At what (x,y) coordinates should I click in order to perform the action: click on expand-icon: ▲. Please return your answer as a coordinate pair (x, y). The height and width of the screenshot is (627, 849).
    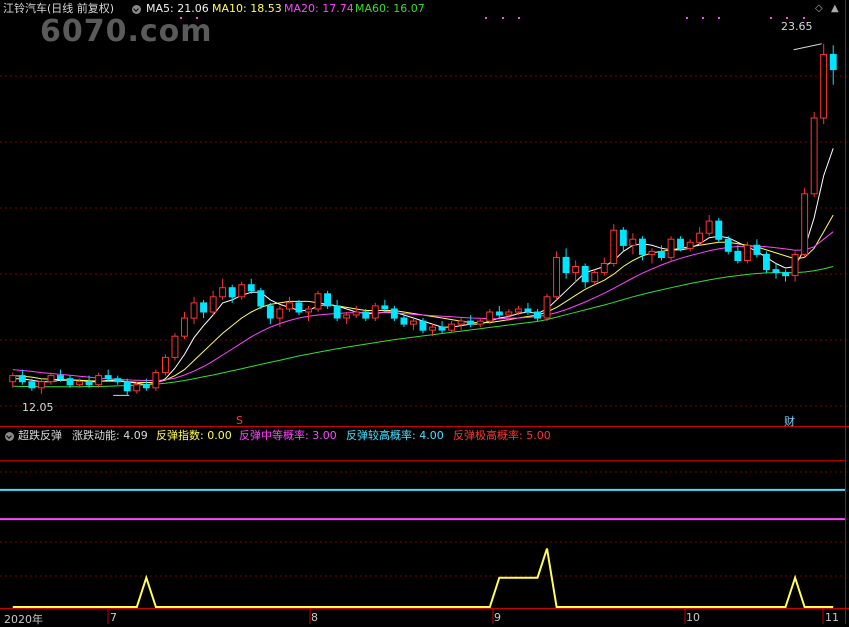
    Looking at the image, I should click on (835, 8).